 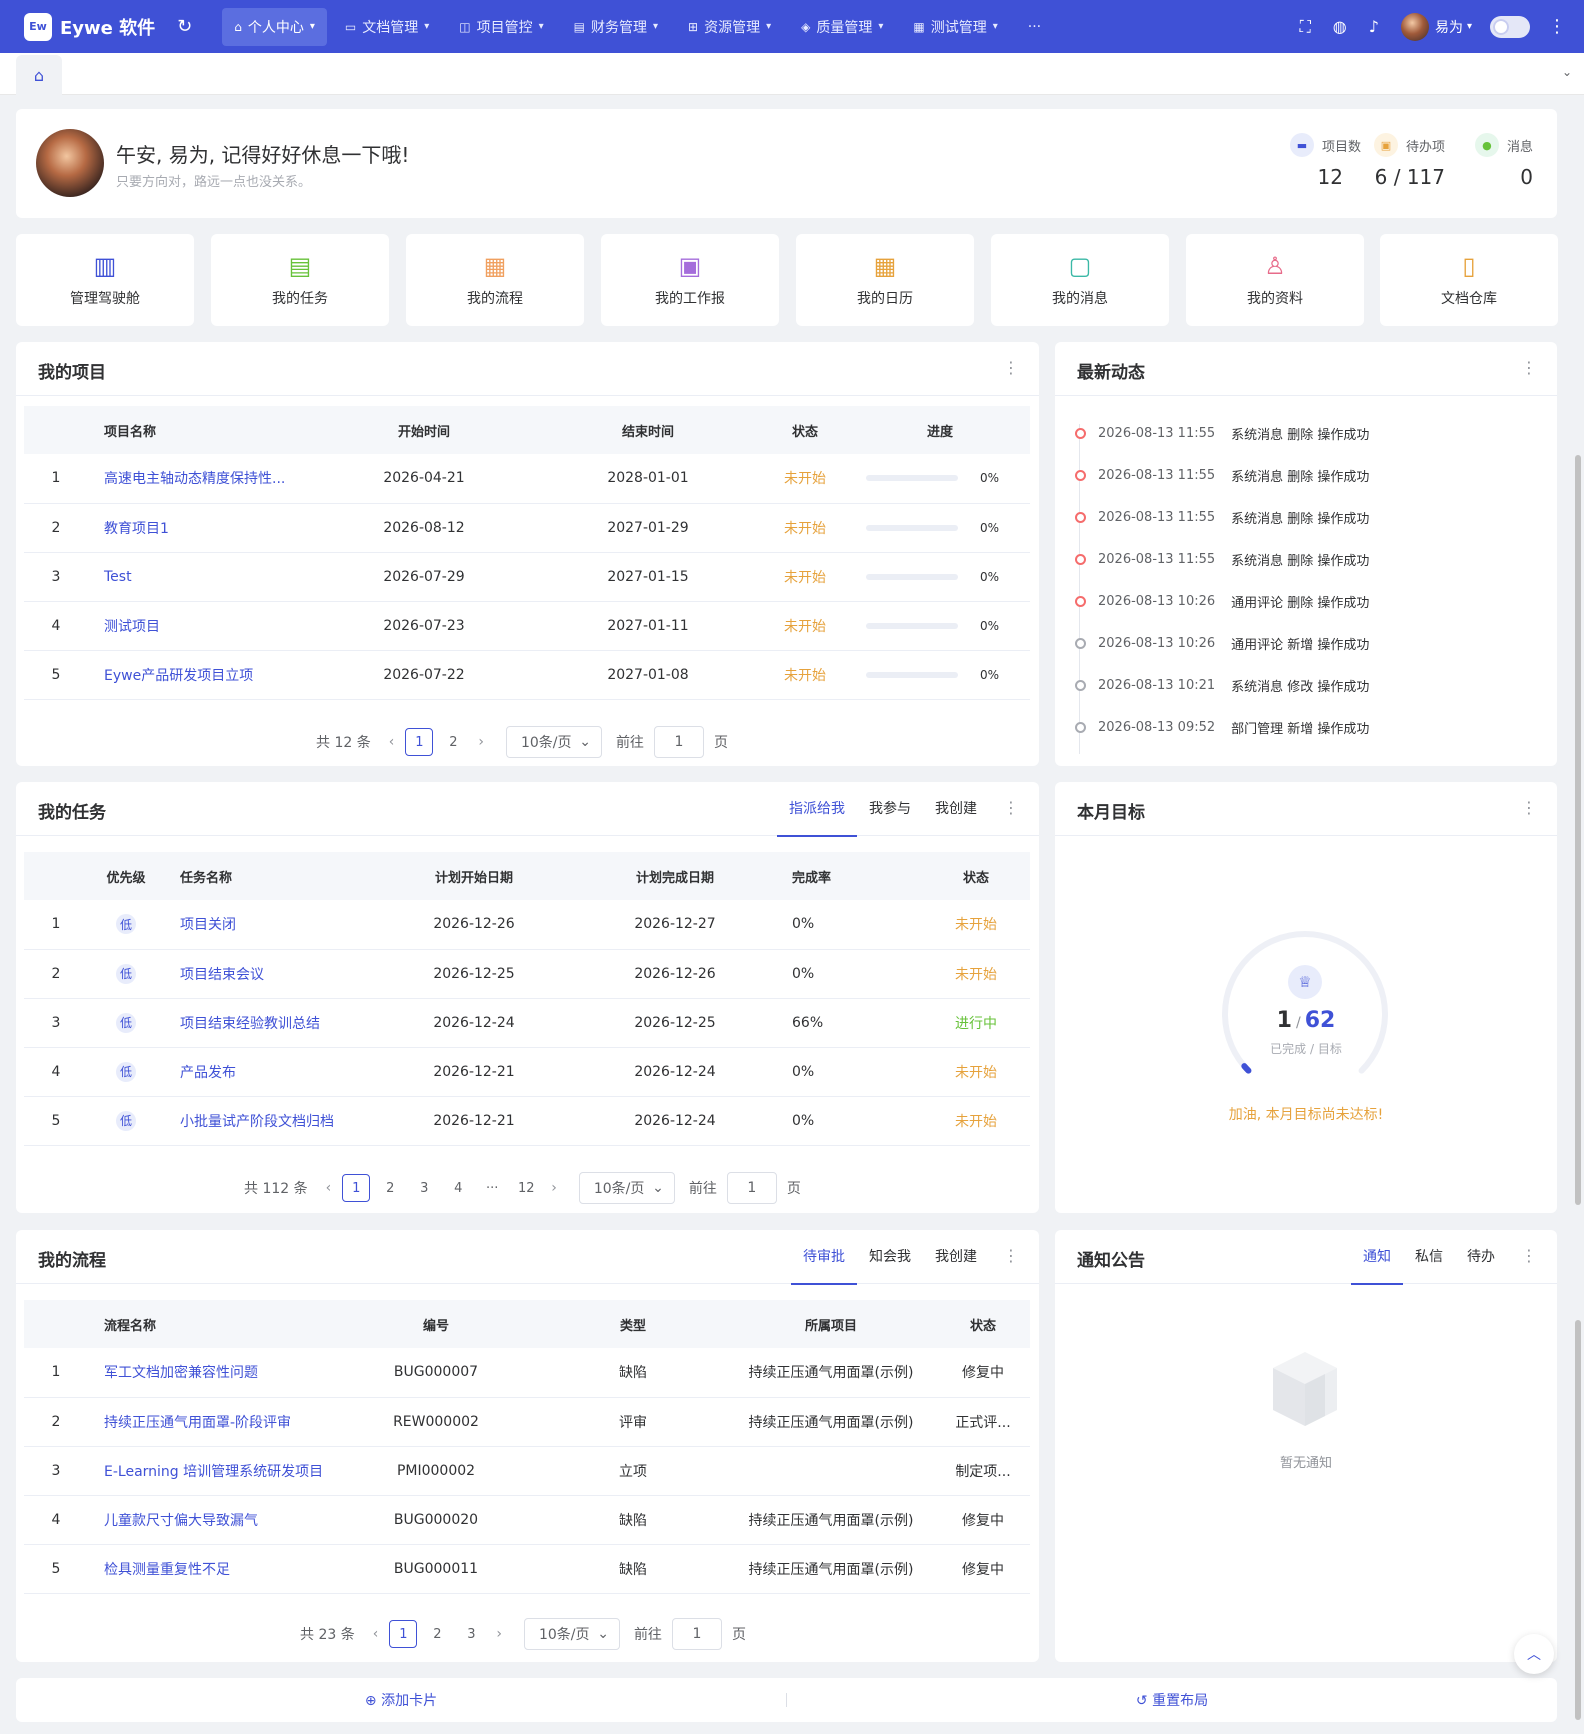 What do you see at coordinates (387, 27) in the screenshot?
I see `nav-documents: ▭ 文档管理 ▾` at bounding box center [387, 27].